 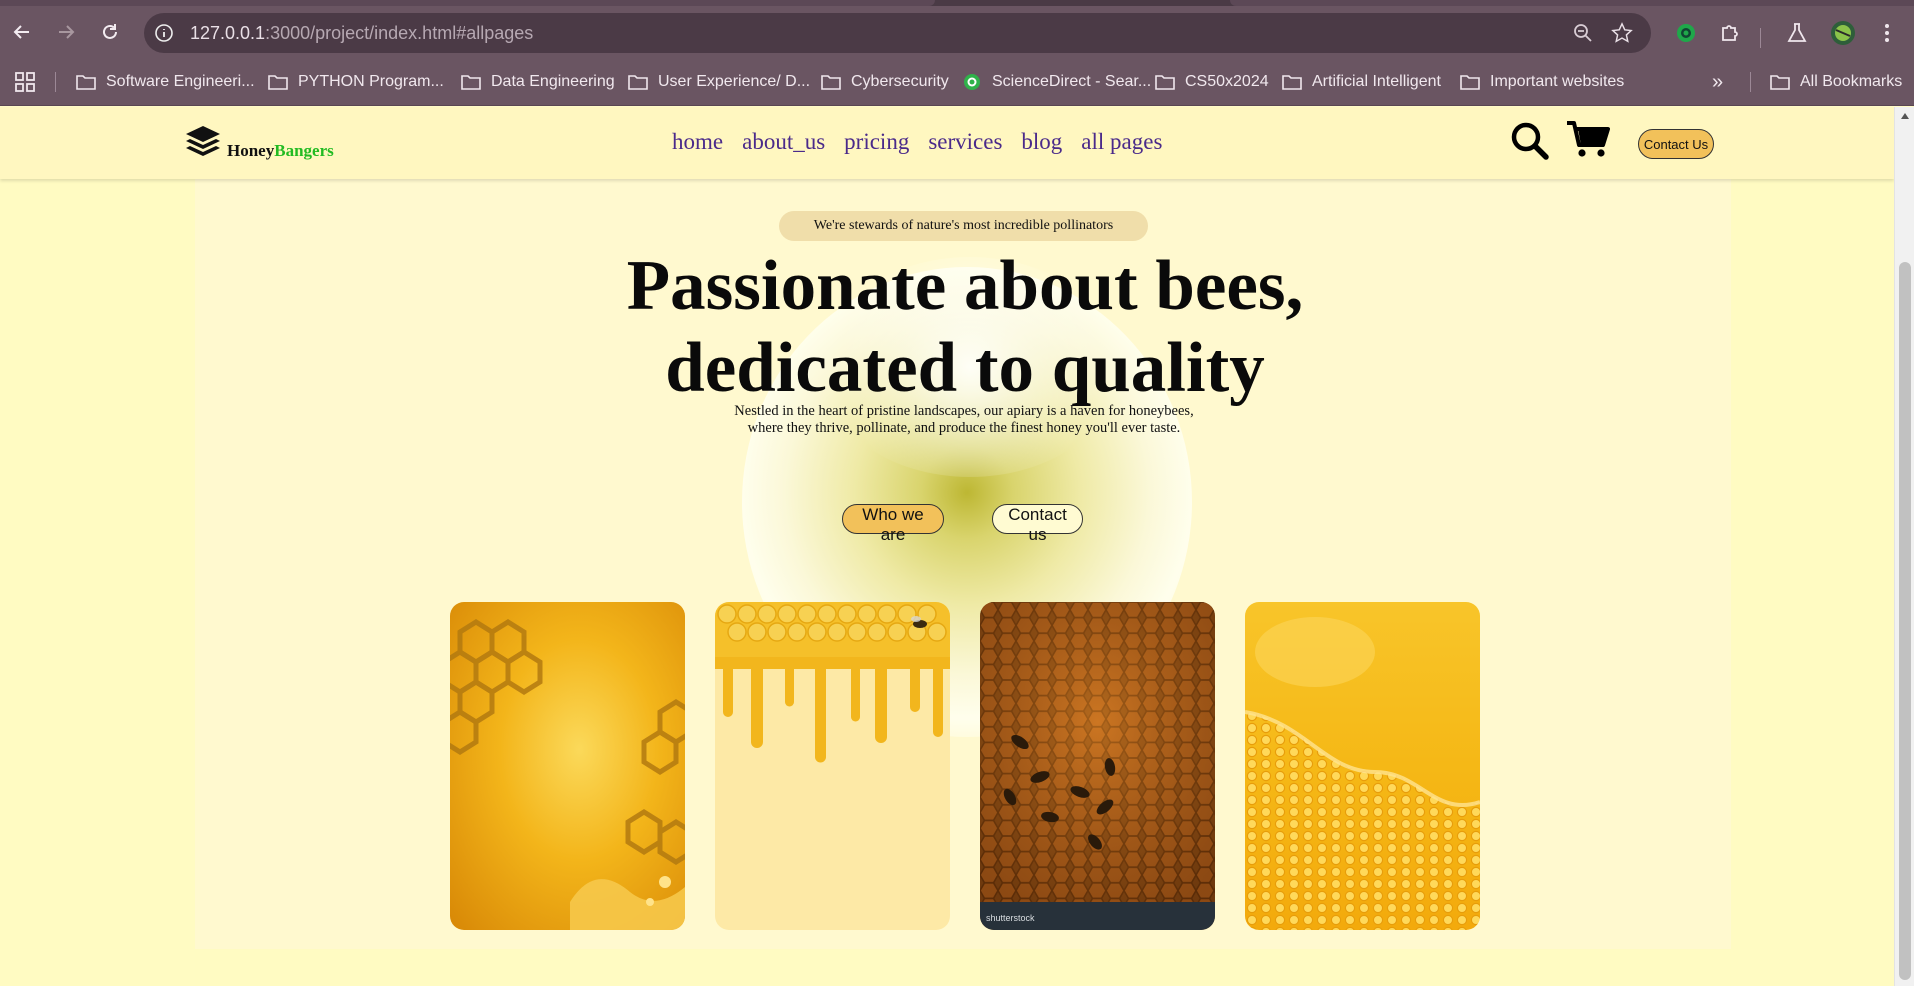 I want to click on honeycomb-pattern-image, so click(x=1362, y=766).